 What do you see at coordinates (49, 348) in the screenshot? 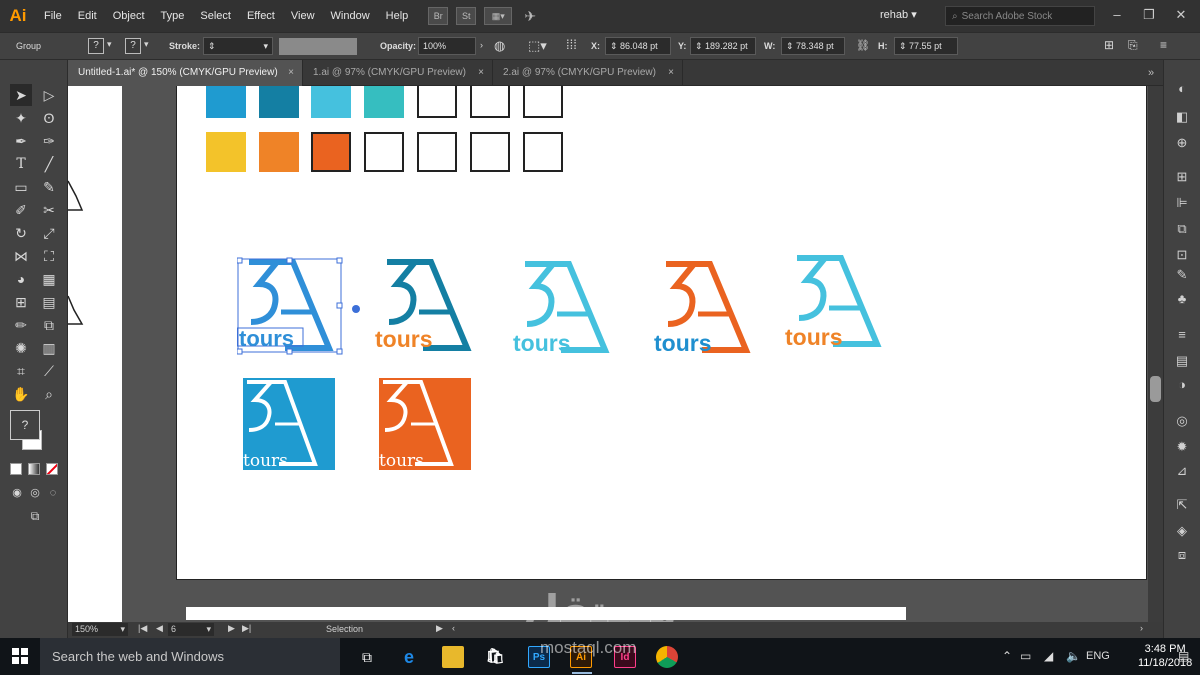
I see `column-graph-tool-icon: ▥` at bounding box center [49, 348].